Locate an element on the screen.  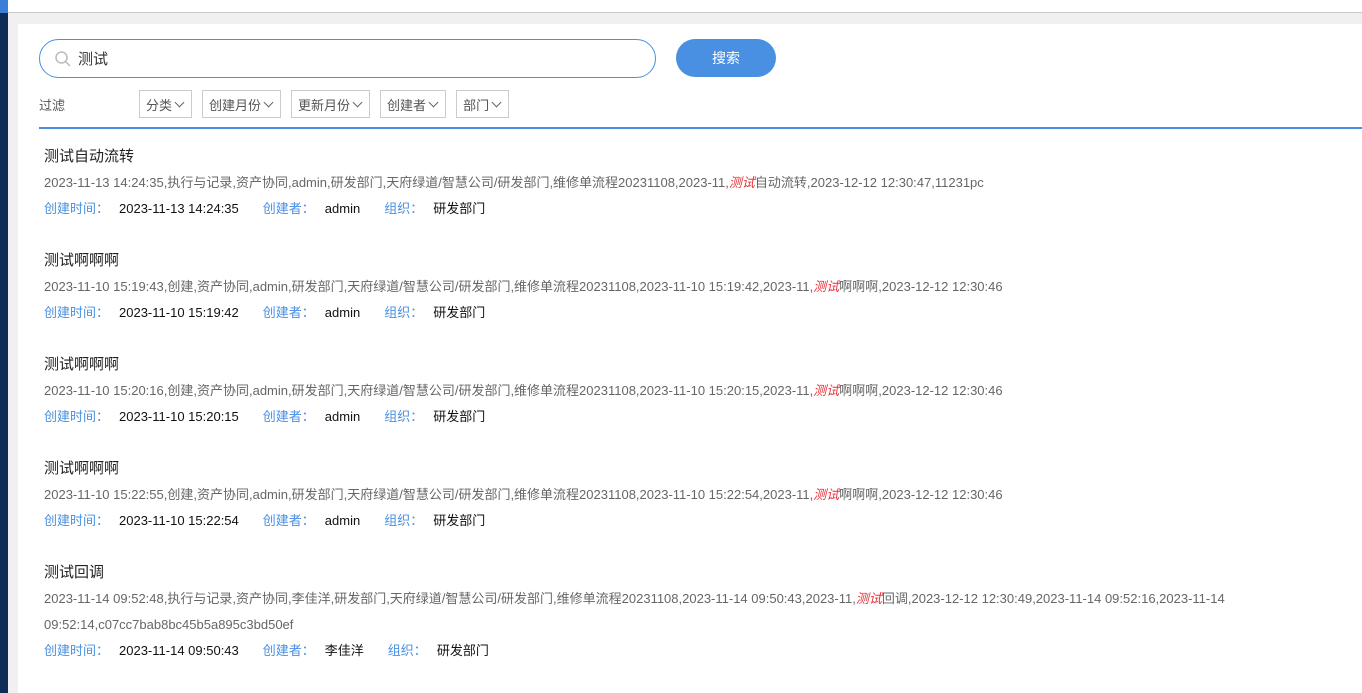
filter-dropdown: 分类 is located at coordinates (166, 104).